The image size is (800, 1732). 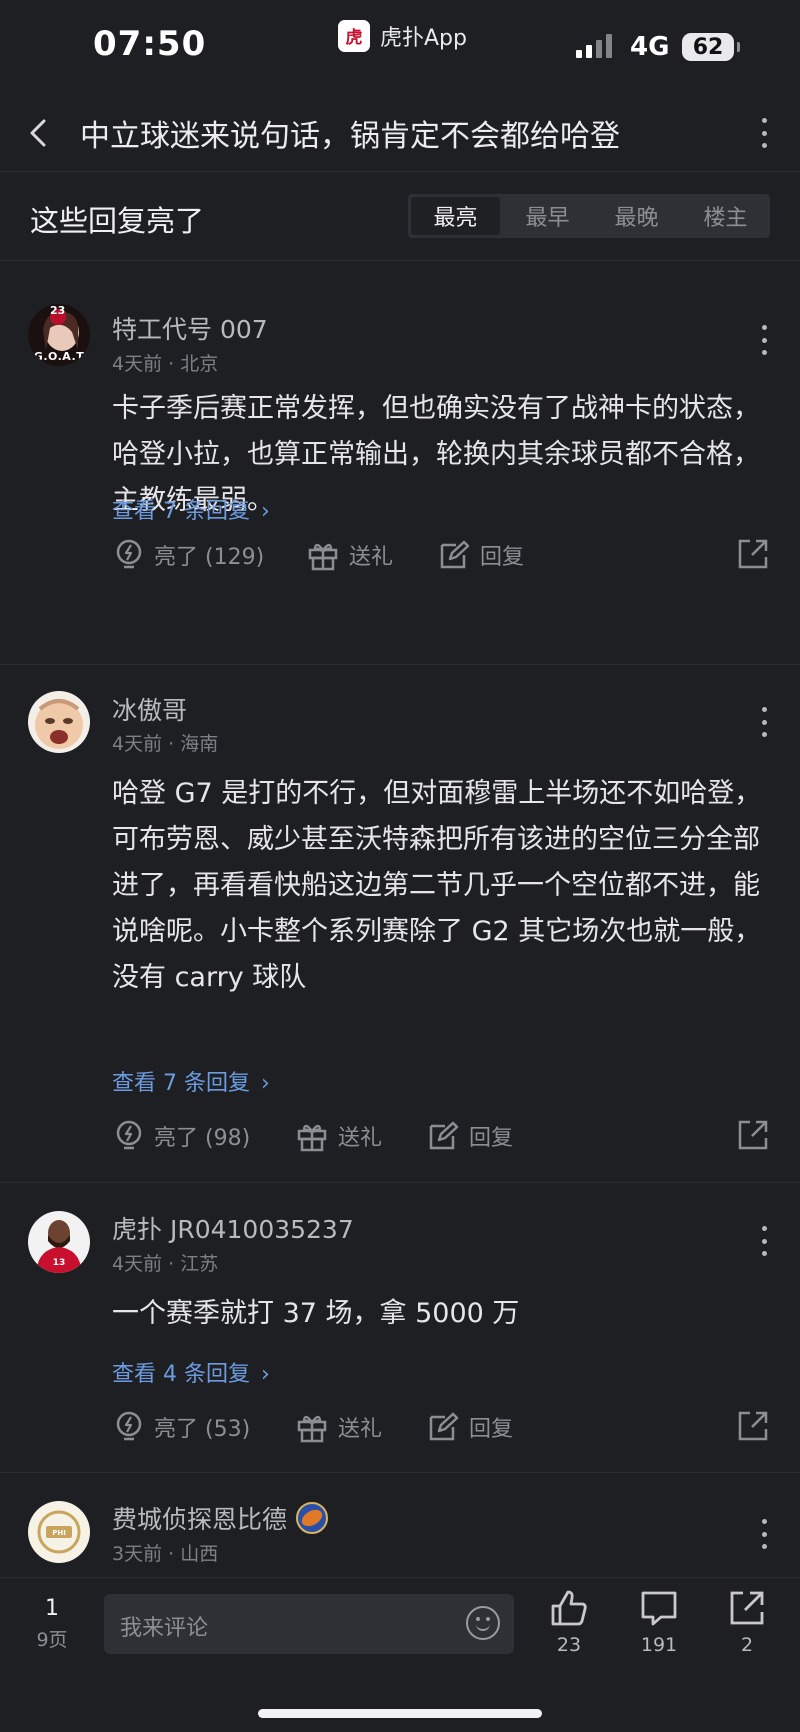 What do you see at coordinates (400, 216) in the screenshot?
I see `sort-row: 这些回复亮了 最亮 最早 最晚 楼主` at bounding box center [400, 216].